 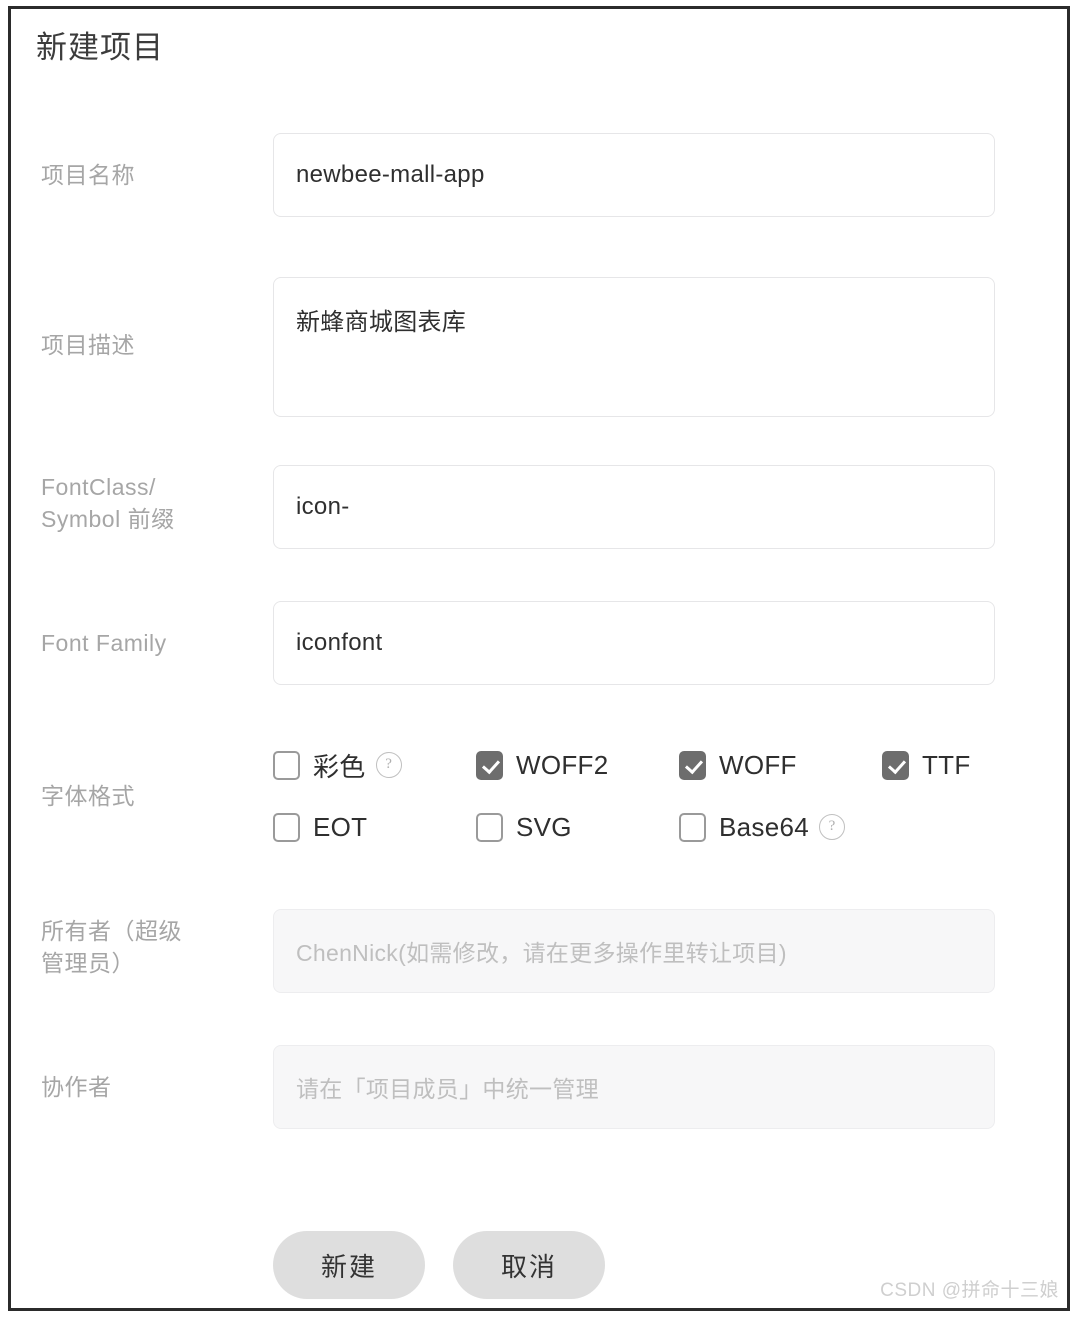 I want to click on label-project-description: 项目描述, so click(x=88, y=345).